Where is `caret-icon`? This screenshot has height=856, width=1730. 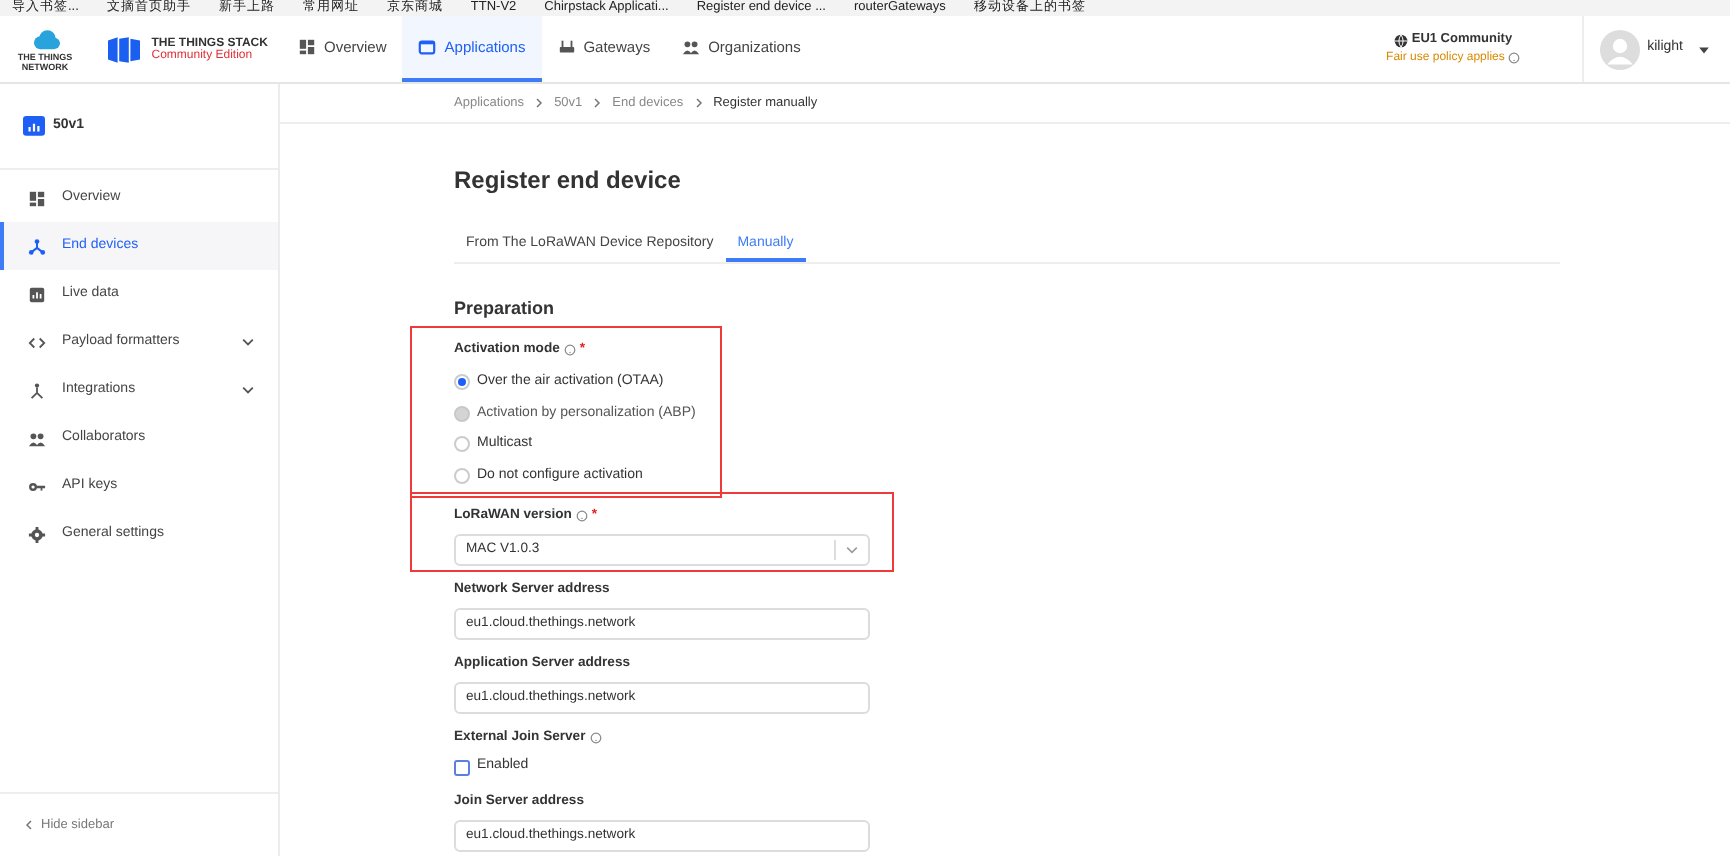 caret-icon is located at coordinates (1704, 49).